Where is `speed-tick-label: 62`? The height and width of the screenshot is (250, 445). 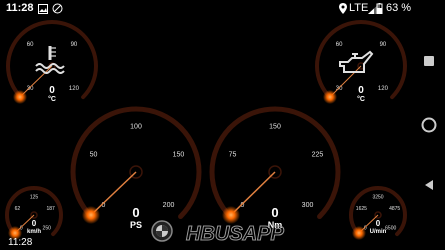 speed-tick-label: 62 is located at coordinates (18, 209).